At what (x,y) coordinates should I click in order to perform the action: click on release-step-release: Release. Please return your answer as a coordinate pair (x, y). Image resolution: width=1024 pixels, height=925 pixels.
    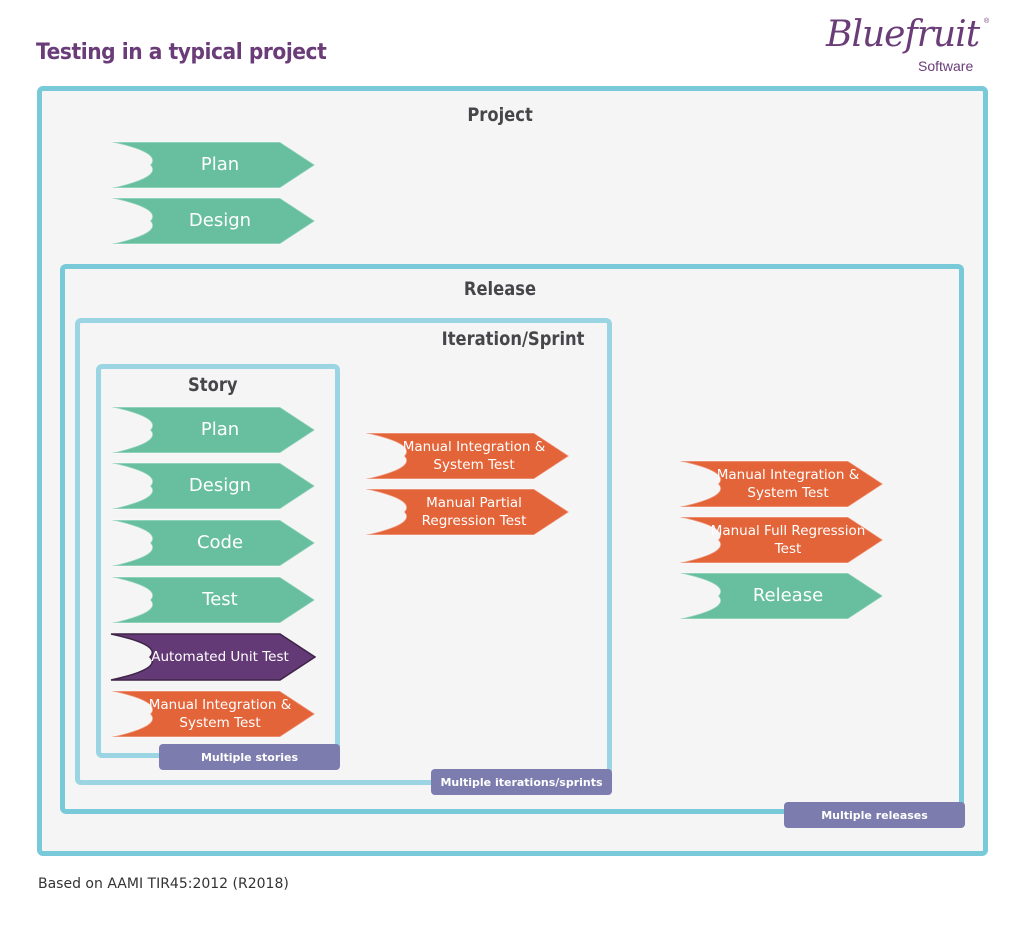
    Looking at the image, I should click on (781, 596).